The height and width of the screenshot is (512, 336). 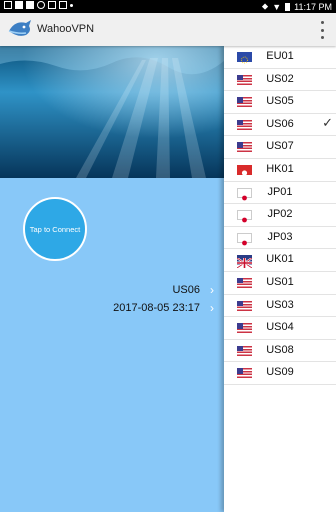 What do you see at coordinates (277, 6) in the screenshot?
I see `wifi-icon: ▼` at bounding box center [277, 6].